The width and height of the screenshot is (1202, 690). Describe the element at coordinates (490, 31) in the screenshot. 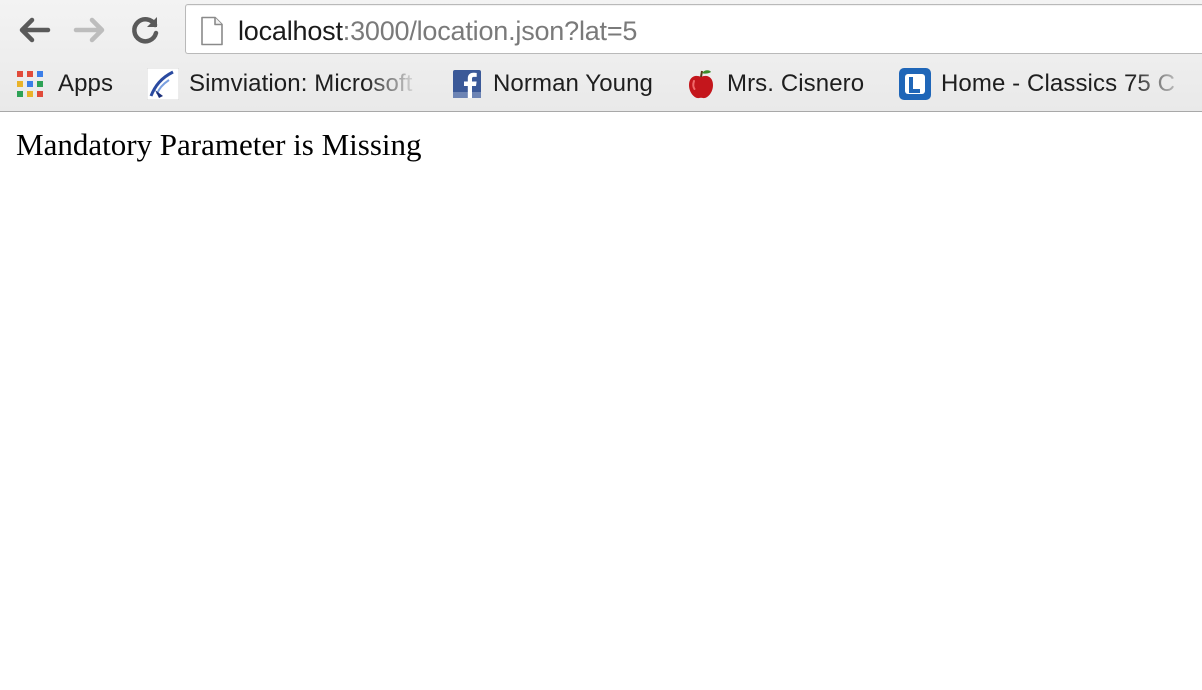

I see `url-path: :3000/location.json?lat=5` at that location.